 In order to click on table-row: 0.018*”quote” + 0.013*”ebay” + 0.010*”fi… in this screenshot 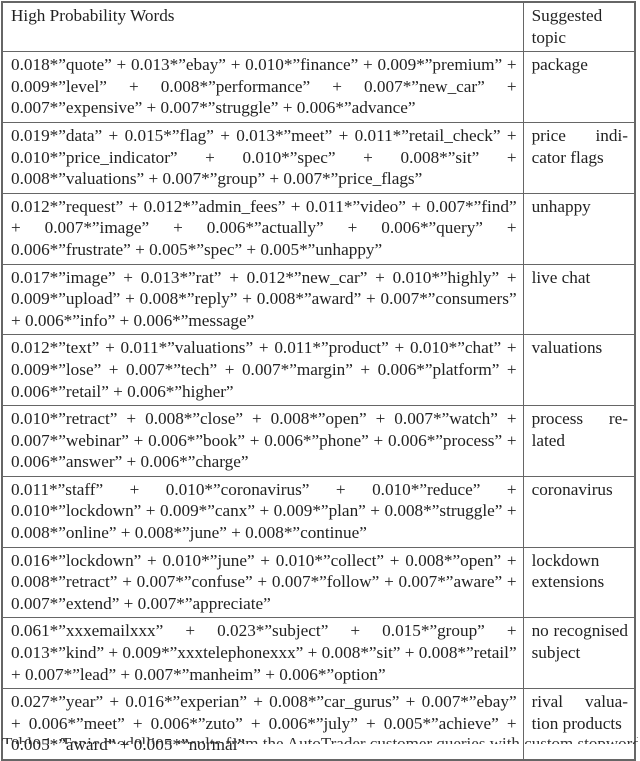, I will do `click(318, 87)`.